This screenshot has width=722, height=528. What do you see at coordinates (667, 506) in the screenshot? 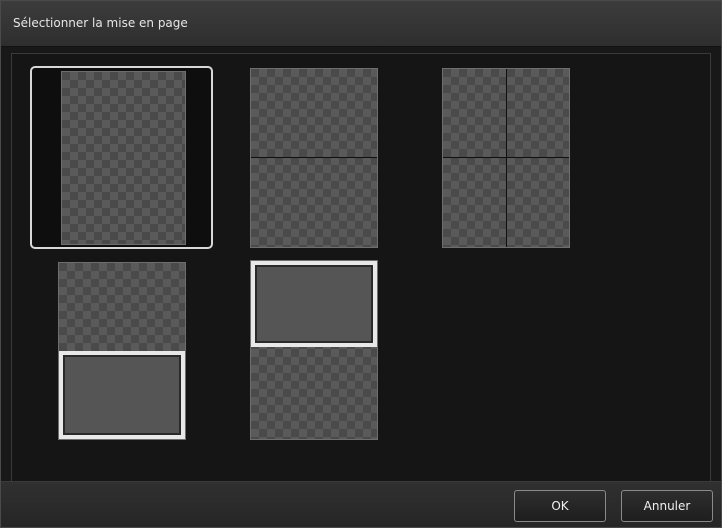
I see `cancel-button: Annuler` at bounding box center [667, 506].